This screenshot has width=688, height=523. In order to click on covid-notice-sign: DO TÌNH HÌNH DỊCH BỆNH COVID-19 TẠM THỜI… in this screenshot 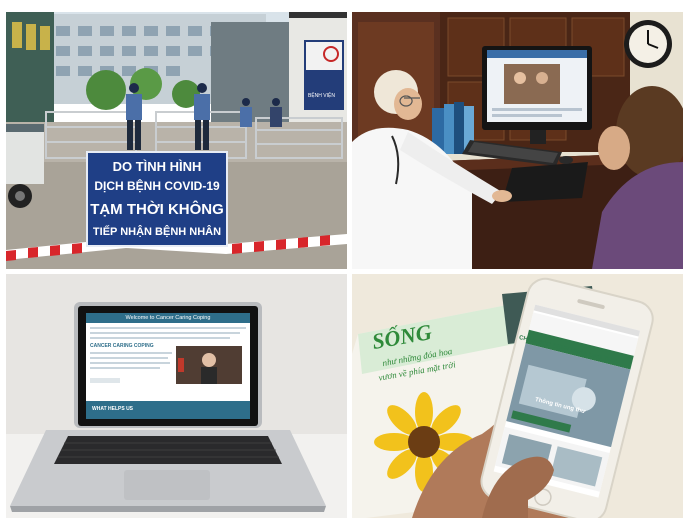, I will do `click(157, 199)`.